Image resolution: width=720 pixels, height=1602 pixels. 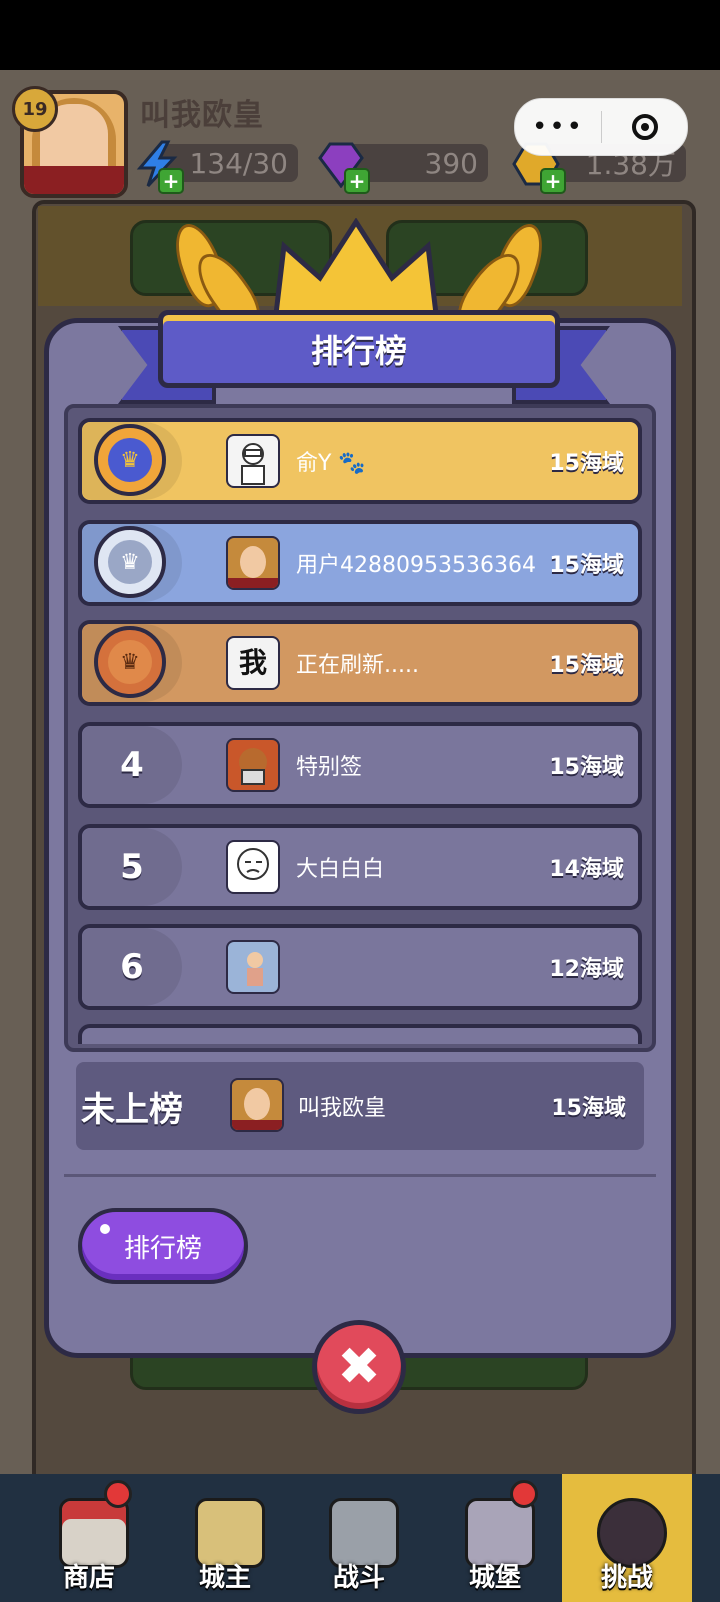 What do you see at coordinates (360, 1034) in the screenshot?
I see `leaderboard-row-7-partial` at bounding box center [360, 1034].